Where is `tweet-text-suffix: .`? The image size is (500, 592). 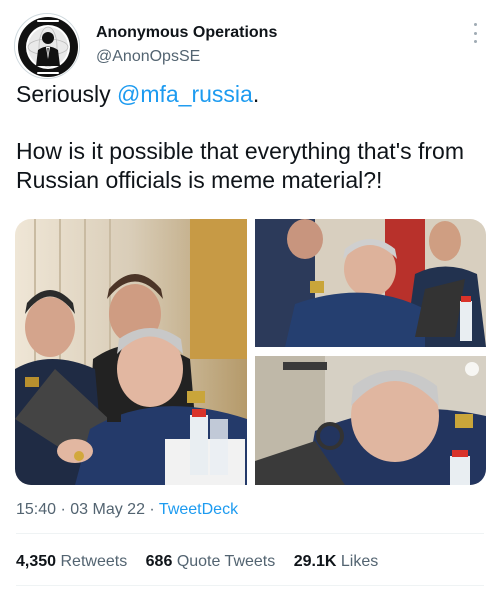 tweet-text-suffix: . is located at coordinates (256, 94).